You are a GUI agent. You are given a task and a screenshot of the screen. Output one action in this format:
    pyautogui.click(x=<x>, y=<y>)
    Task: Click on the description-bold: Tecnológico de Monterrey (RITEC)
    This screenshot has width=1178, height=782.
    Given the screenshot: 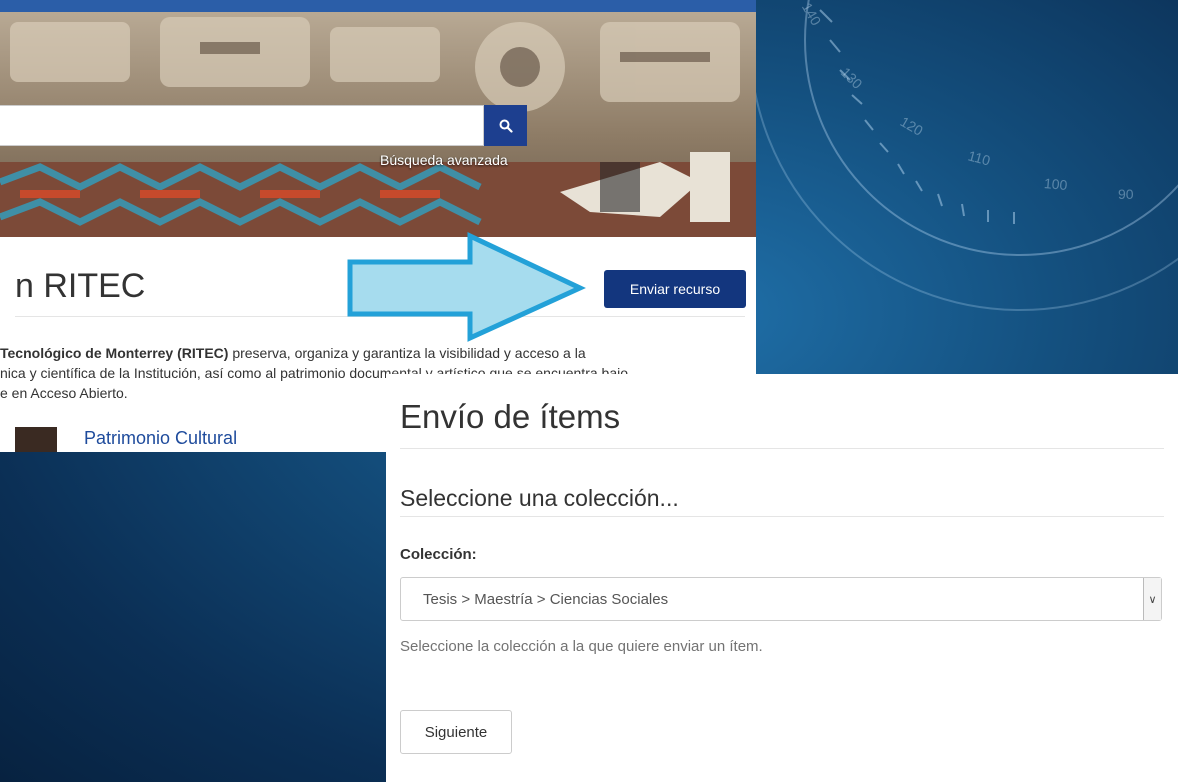 What is the action you would take?
    pyautogui.click(x=114, y=353)
    